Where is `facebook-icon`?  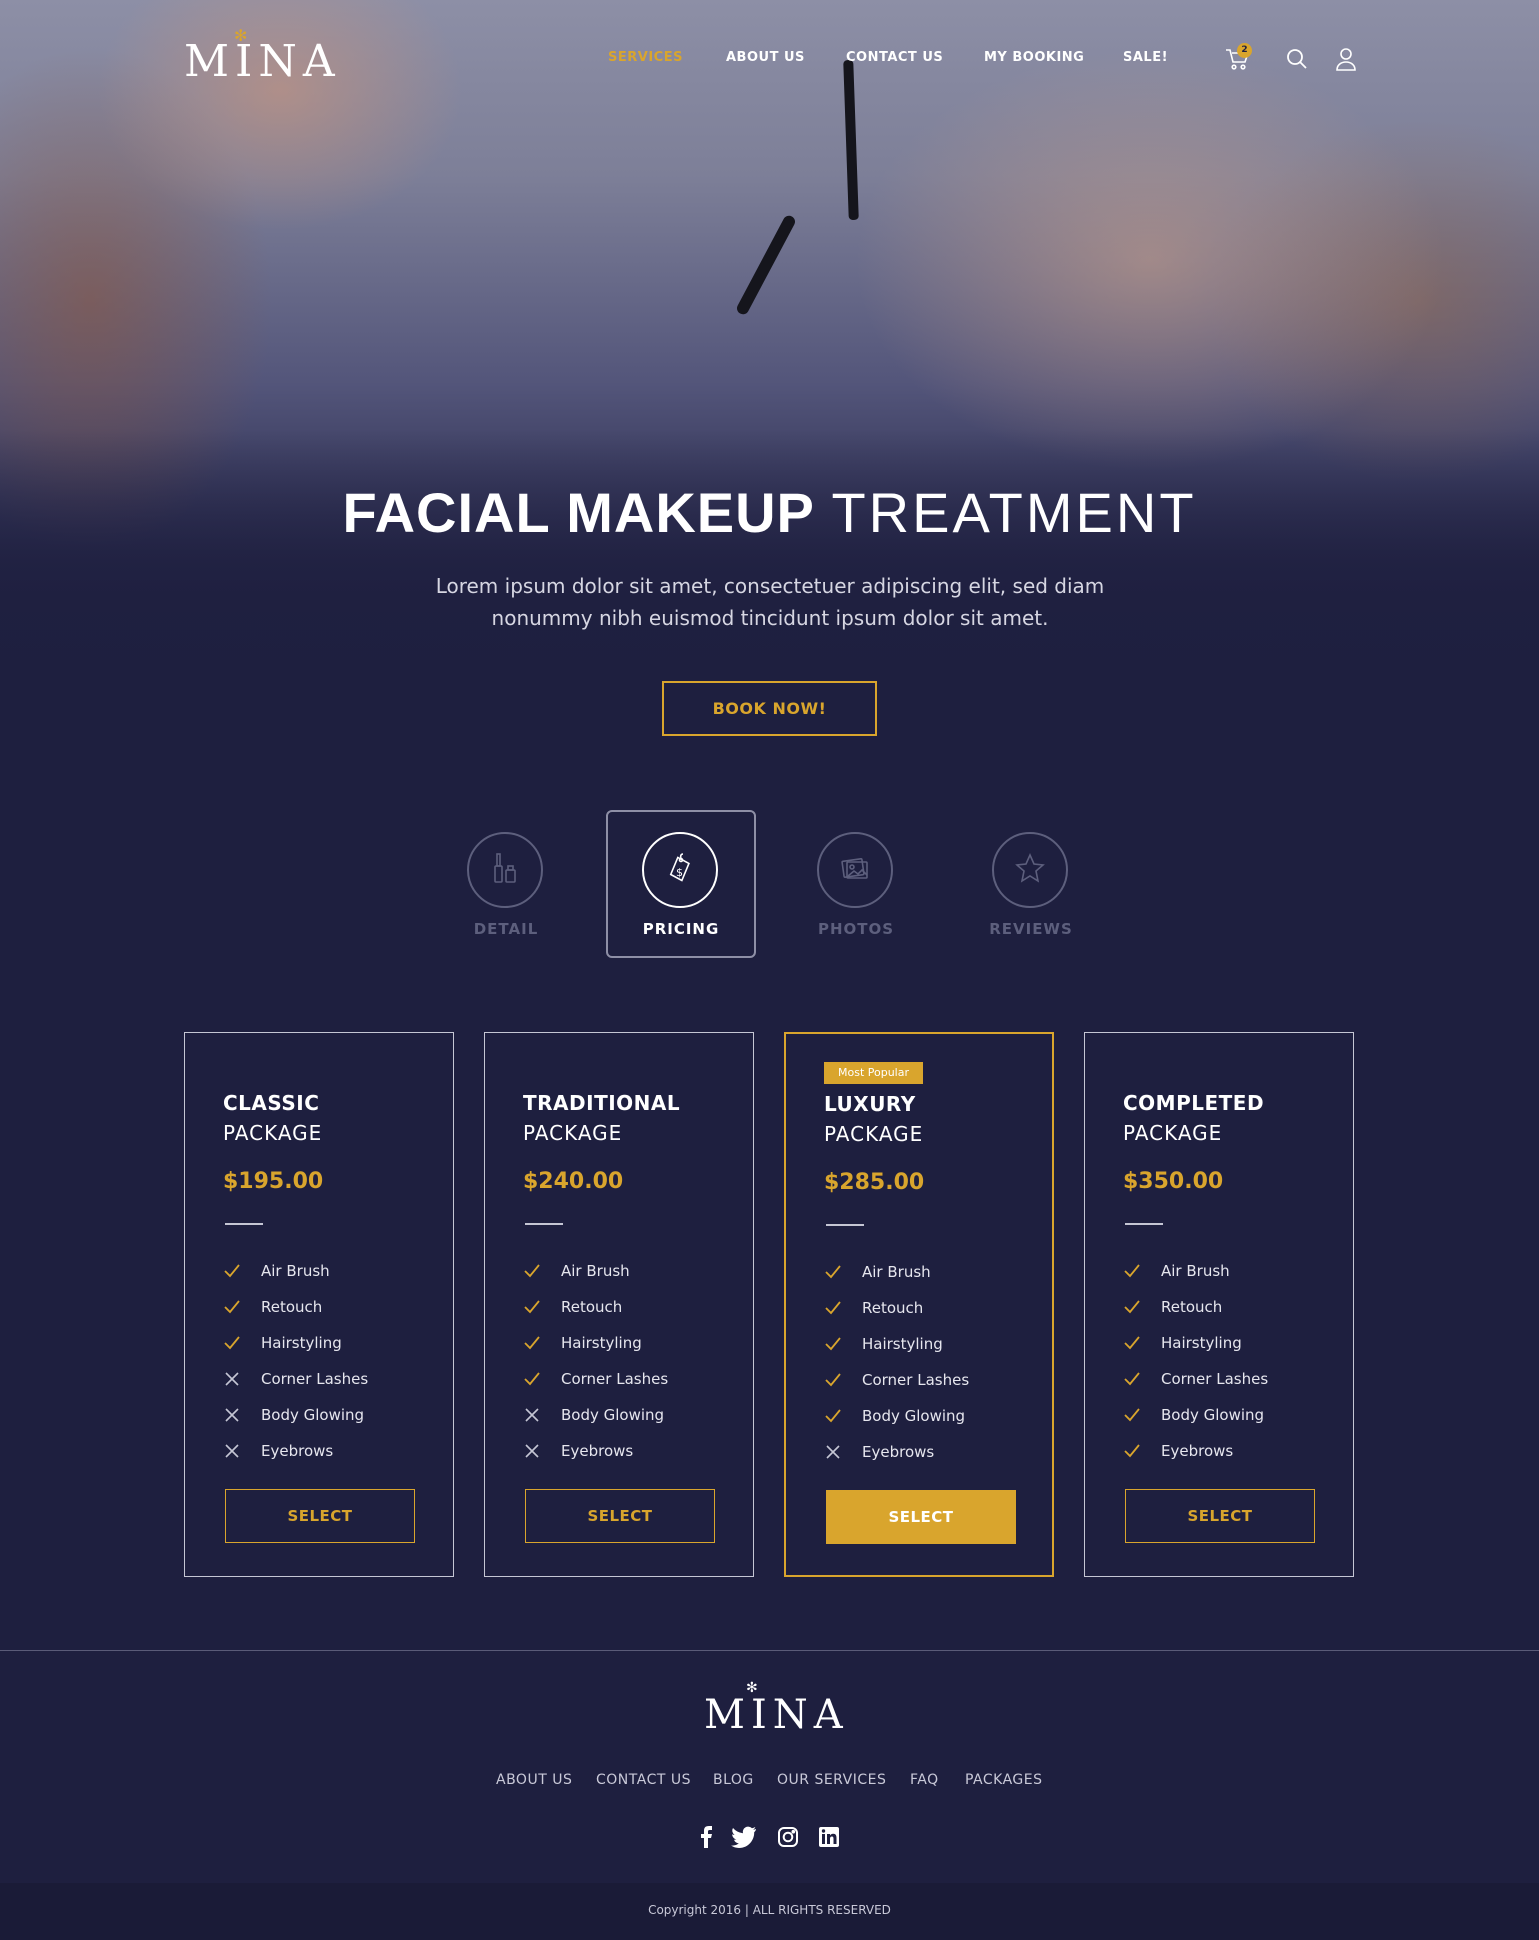
facebook-icon is located at coordinates (706, 1837).